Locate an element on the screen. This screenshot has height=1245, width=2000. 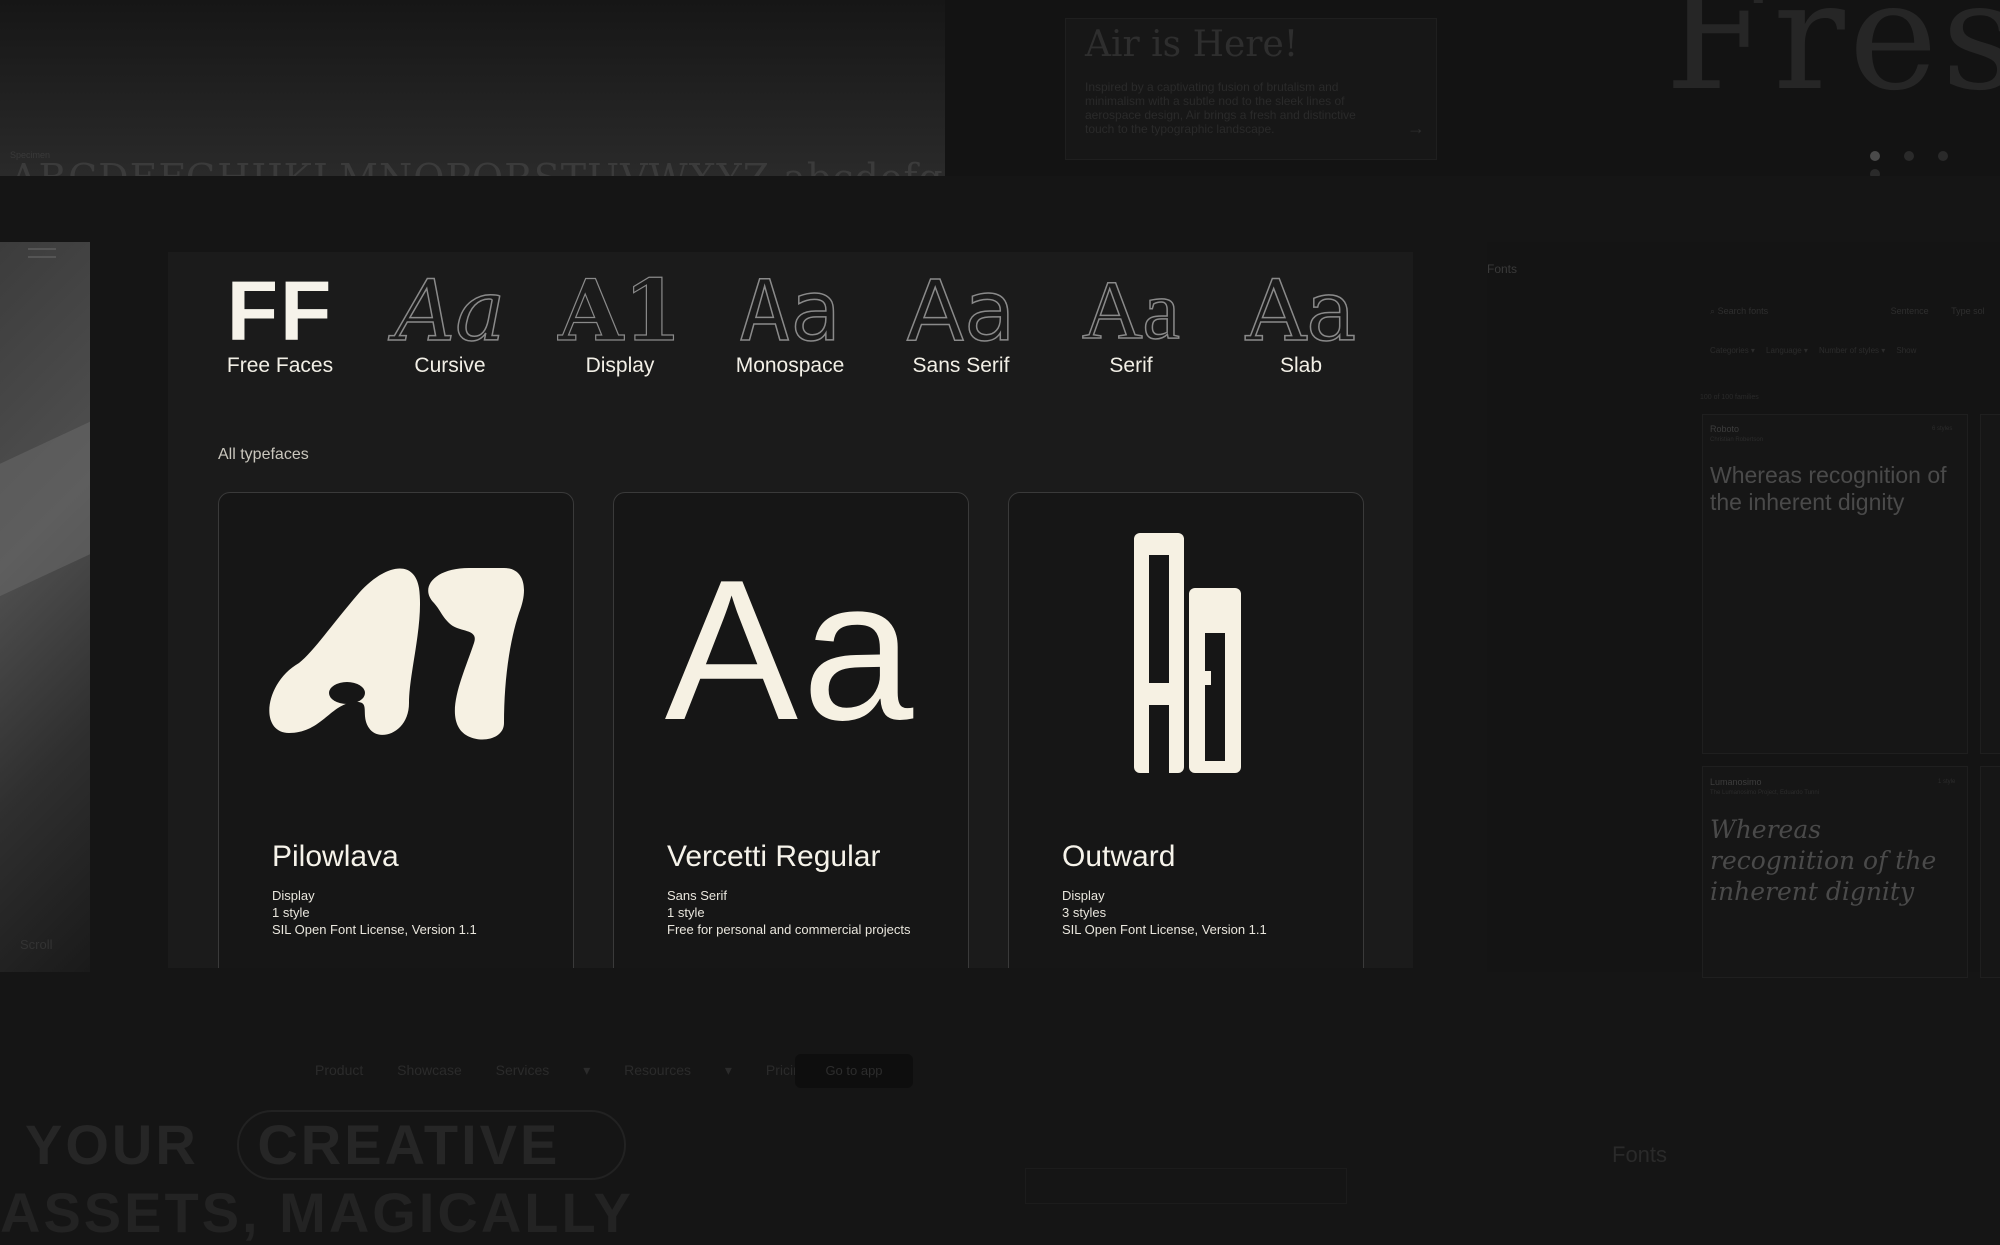
category-cursive: Aa Cursive is located at coordinates (450, 329).